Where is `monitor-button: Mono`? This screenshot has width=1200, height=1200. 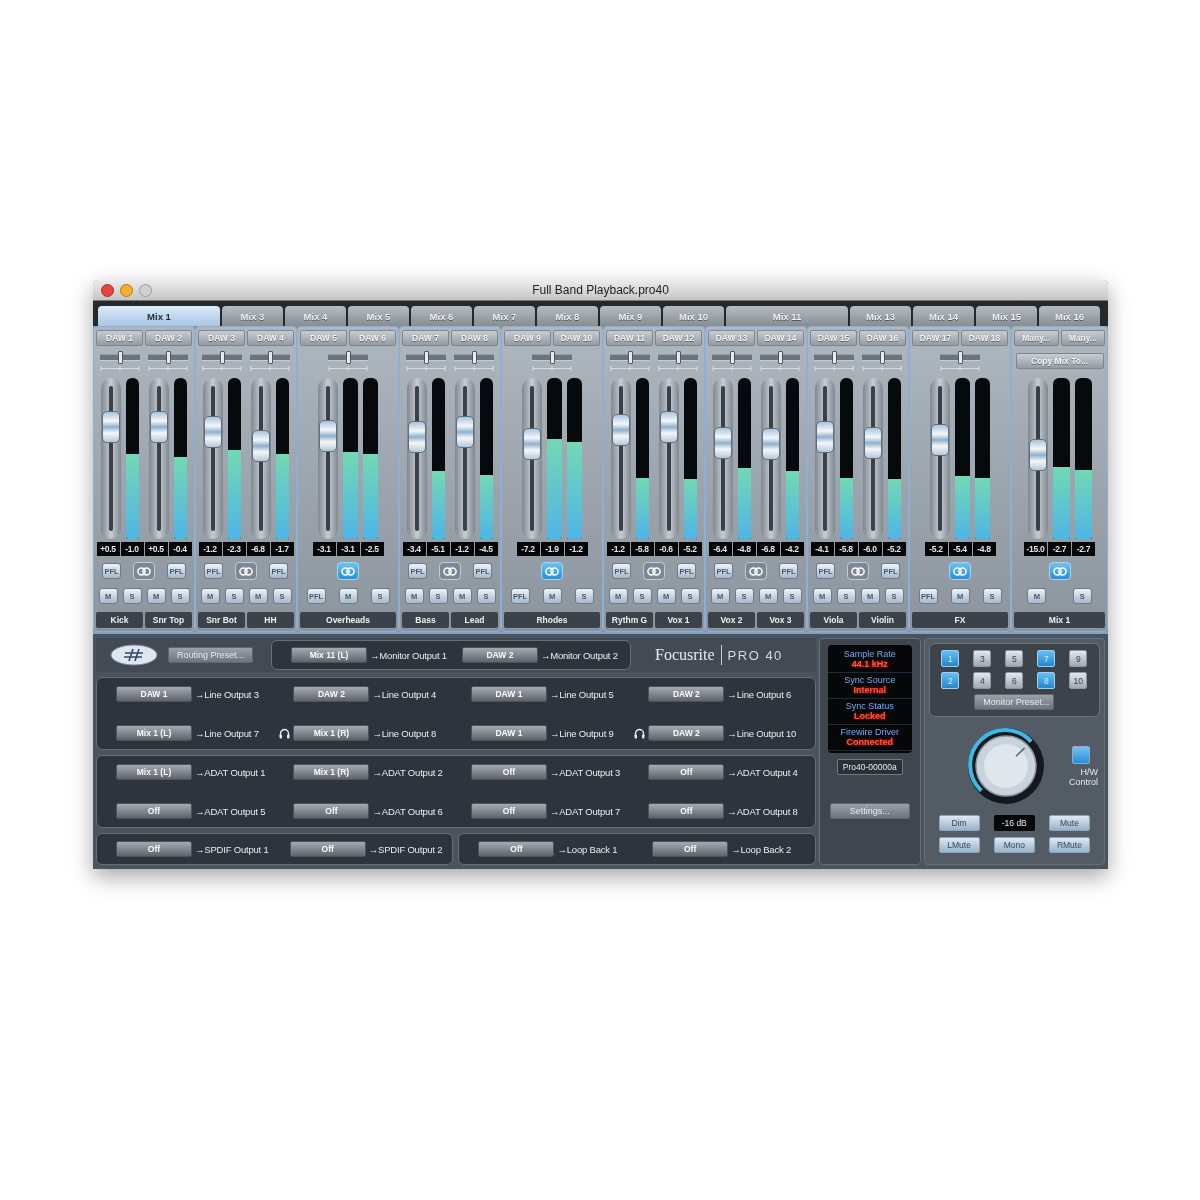
monitor-button: Mono is located at coordinates (1014, 845).